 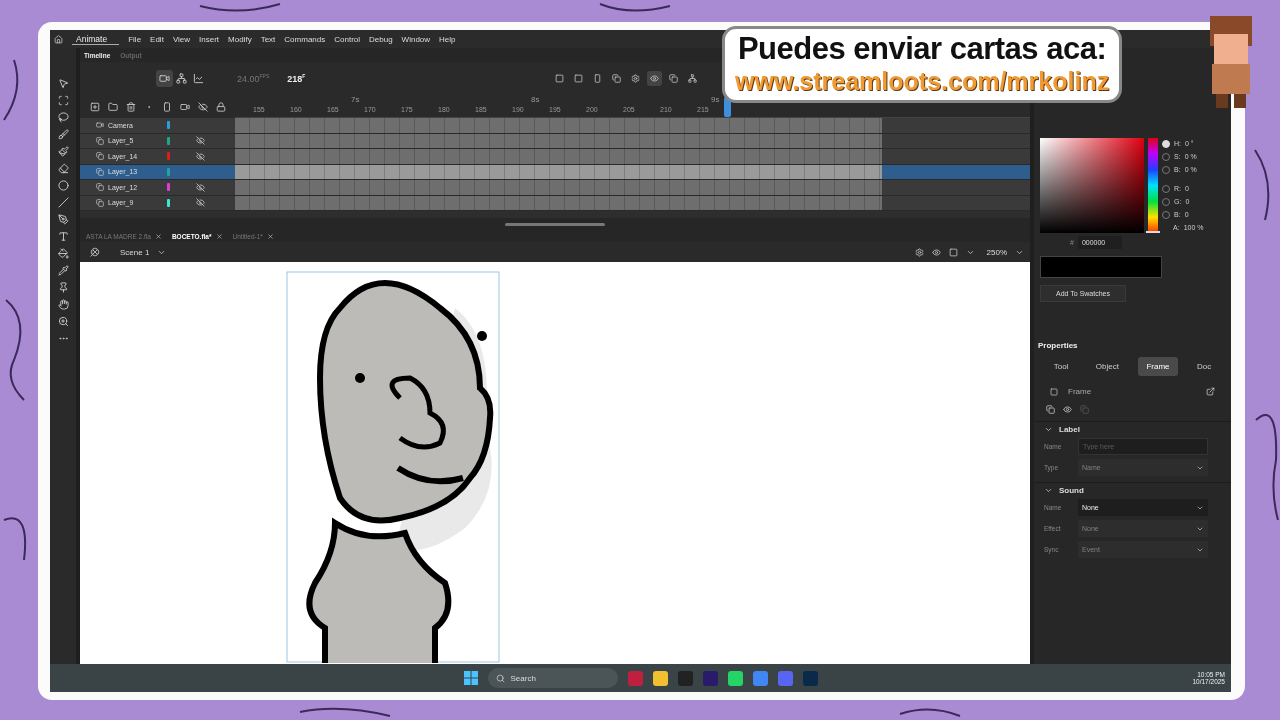 What do you see at coordinates (95, 106) in the screenshot?
I see `new-layer-icon` at bounding box center [95, 106].